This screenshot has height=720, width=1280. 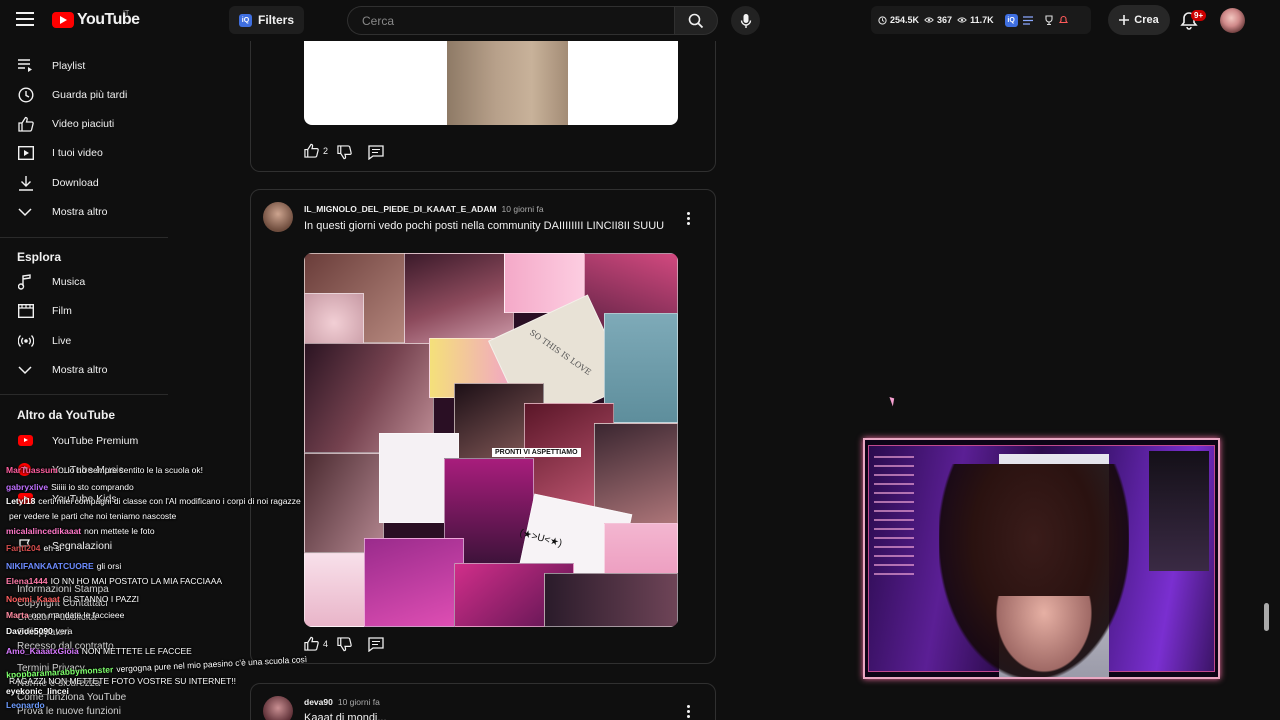 I want to click on trophy-icon, so click(x=1049, y=20).